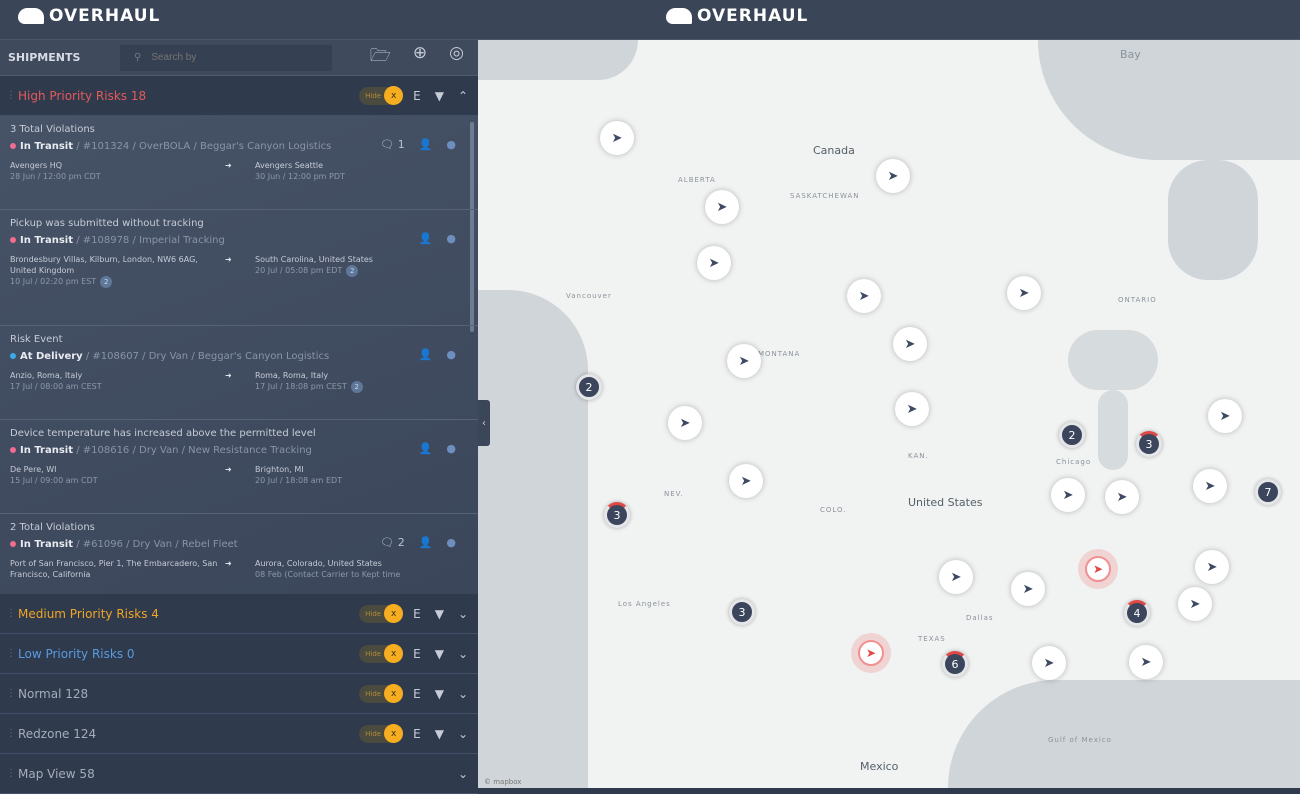 The image size is (1300, 794). I want to click on folder-icon: 🗁, so click(380, 57).